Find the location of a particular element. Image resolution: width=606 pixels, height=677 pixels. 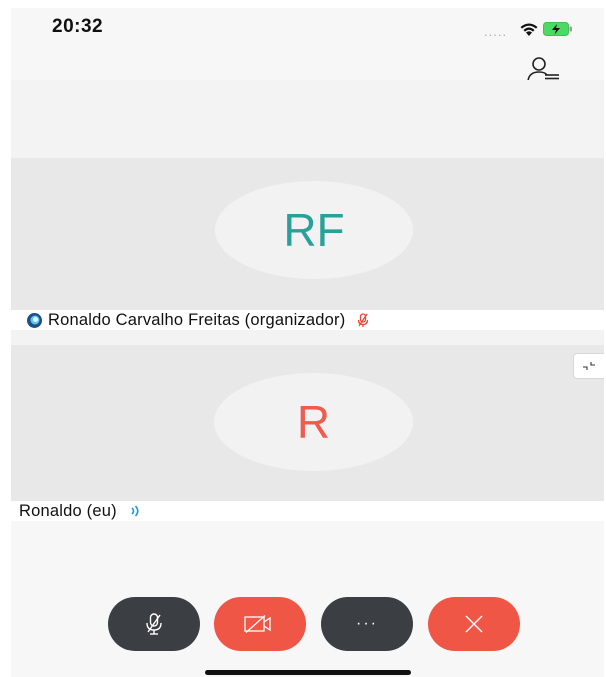

top-spacer is located at coordinates (307, 119).